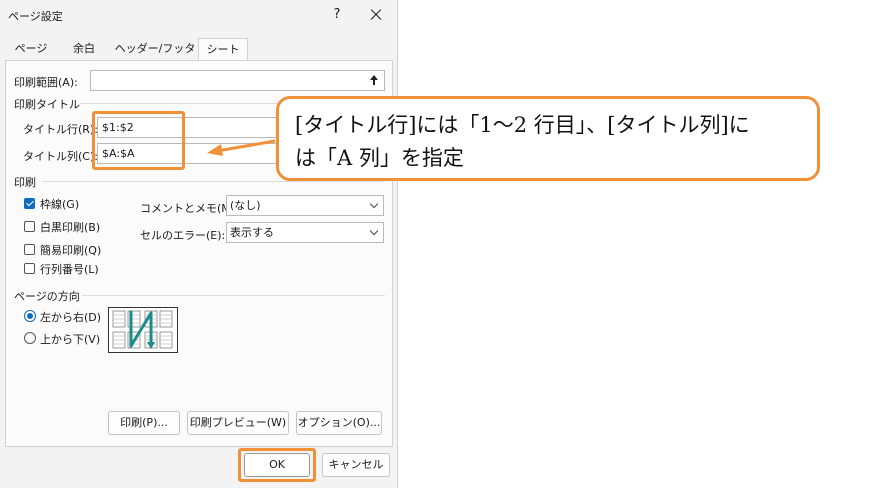 Image resolution: width=885 pixels, height=488 pixels. Describe the element at coordinates (30, 338) in the screenshot. I see `down-then-over-radio` at that location.